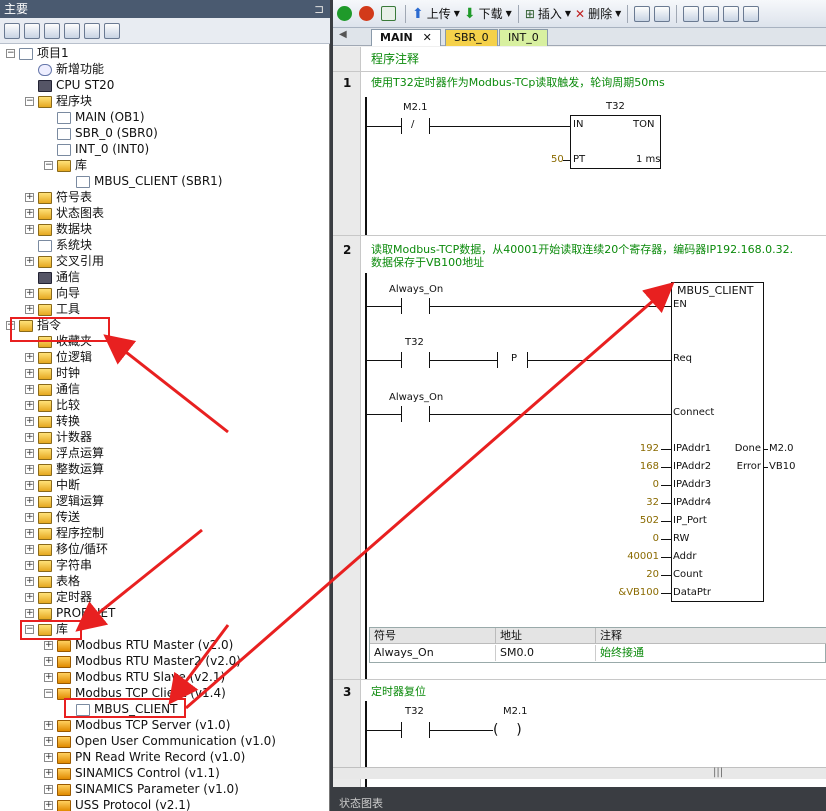  I want to click on arrow-to-instructions, so click(166, 384).